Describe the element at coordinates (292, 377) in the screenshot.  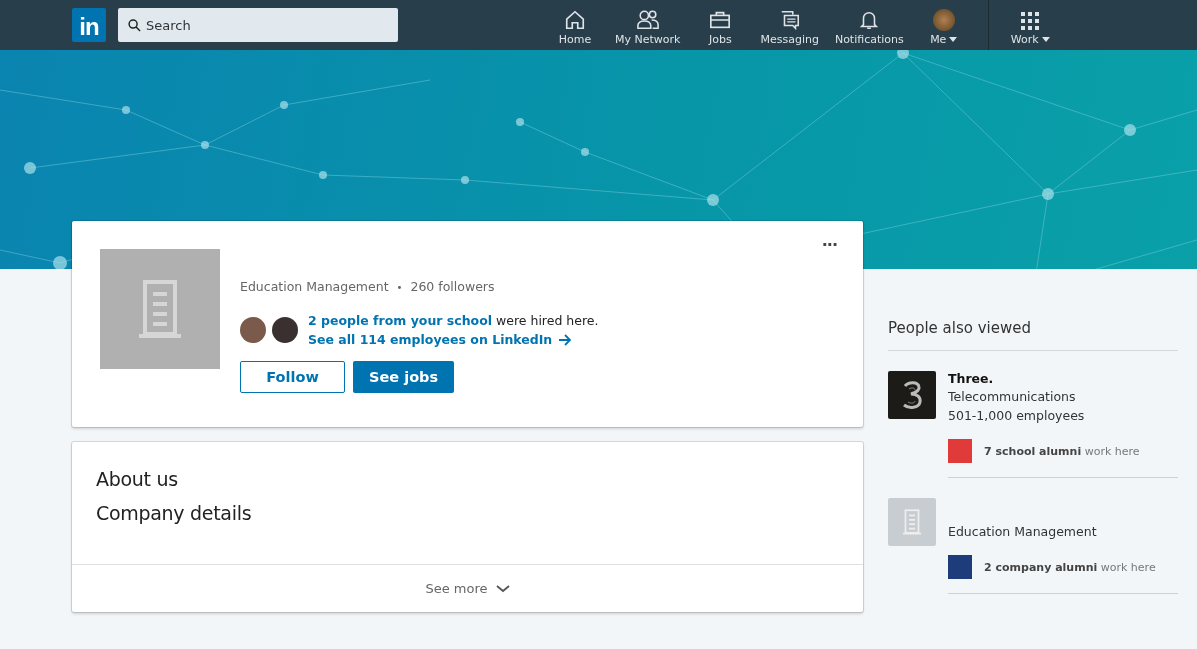
I see `follow-button: Follow` at that location.